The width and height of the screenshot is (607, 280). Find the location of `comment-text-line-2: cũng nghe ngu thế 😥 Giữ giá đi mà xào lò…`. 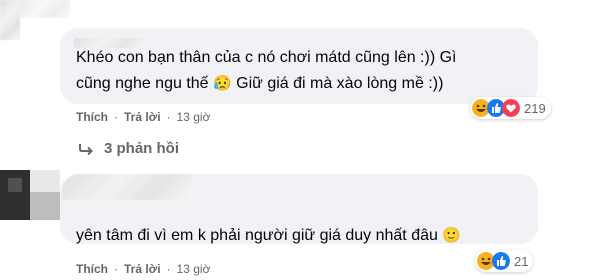

comment-text-line-2: cũng nghe ngu thế 😥 Giữ giá đi mà xào lò… is located at coordinates (259, 84).